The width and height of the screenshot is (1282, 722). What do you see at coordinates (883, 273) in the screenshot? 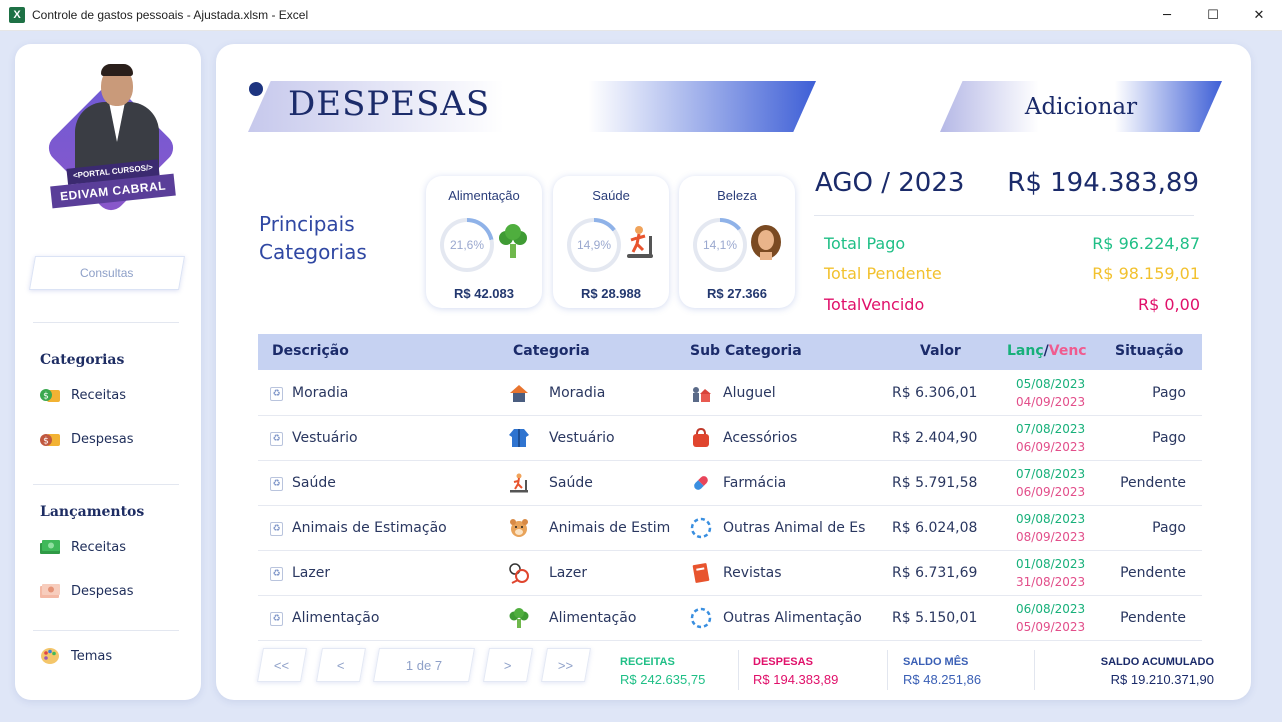
I see `total-pendente-label: Total Pendente` at bounding box center [883, 273].